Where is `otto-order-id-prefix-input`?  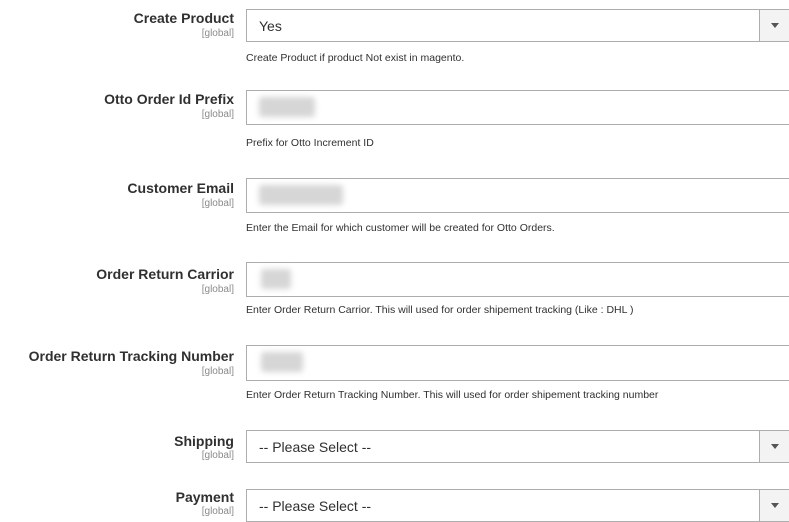
otto-order-id-prefix-input is located at coordinates (517, 107).